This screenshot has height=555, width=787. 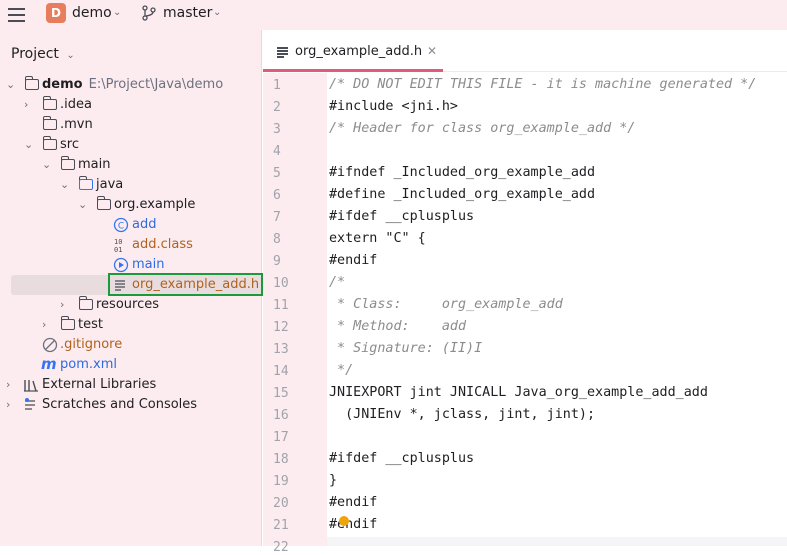 What do you see at coordinates (35, 54) in the screenshot?
I see `sidebar-title-label: Project` at bounding box center [35, 54].